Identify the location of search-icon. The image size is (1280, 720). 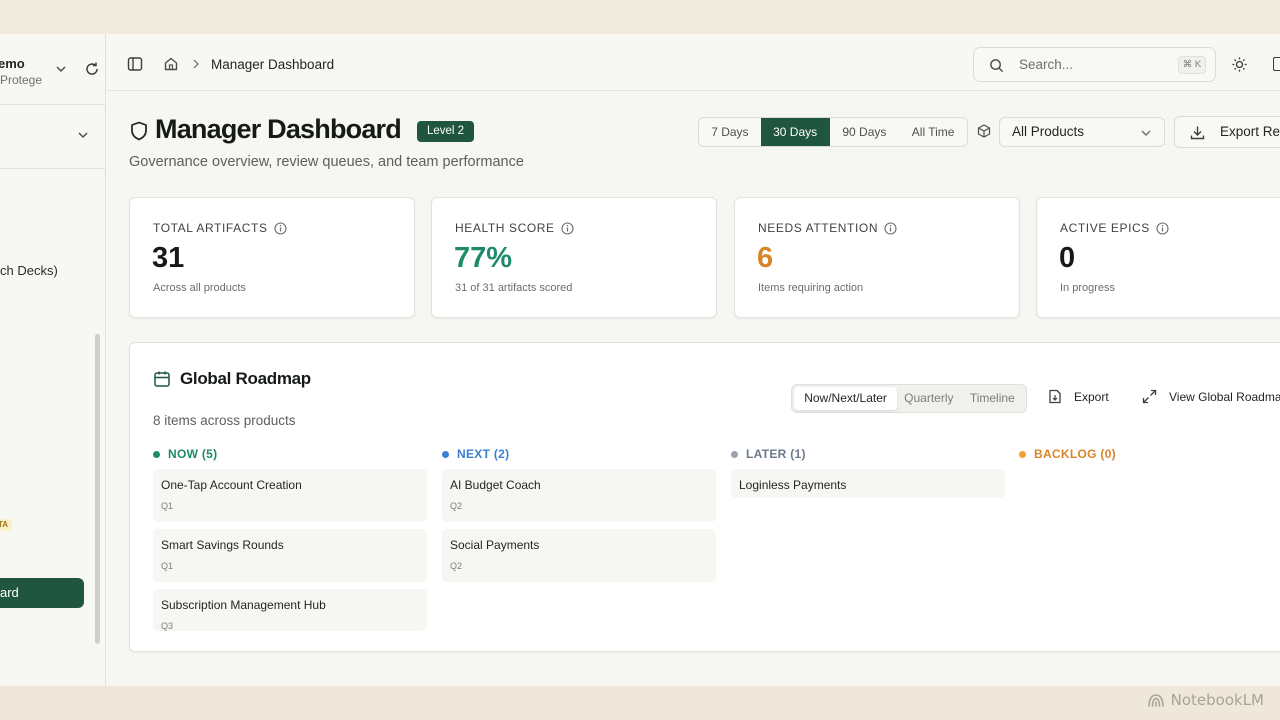
(997, 66).